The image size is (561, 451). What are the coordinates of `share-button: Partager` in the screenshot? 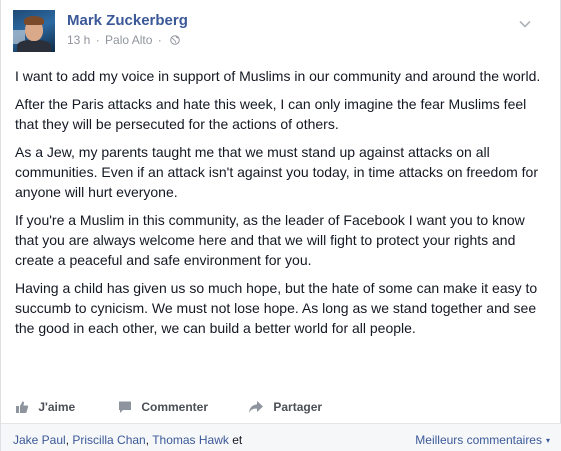 It's located at (285, 406).